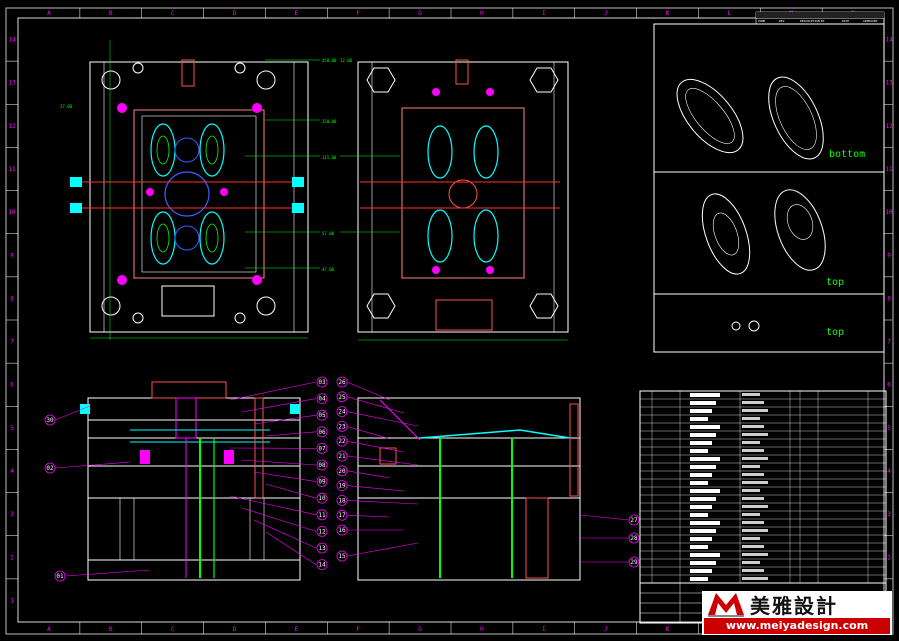 Image resolution: width=899 pixels, height=641 pixels. What do you see at coordinates (889, 40) in the screenshot?
I see `border-row-right-14: 14` at bounding box center [889, 40].